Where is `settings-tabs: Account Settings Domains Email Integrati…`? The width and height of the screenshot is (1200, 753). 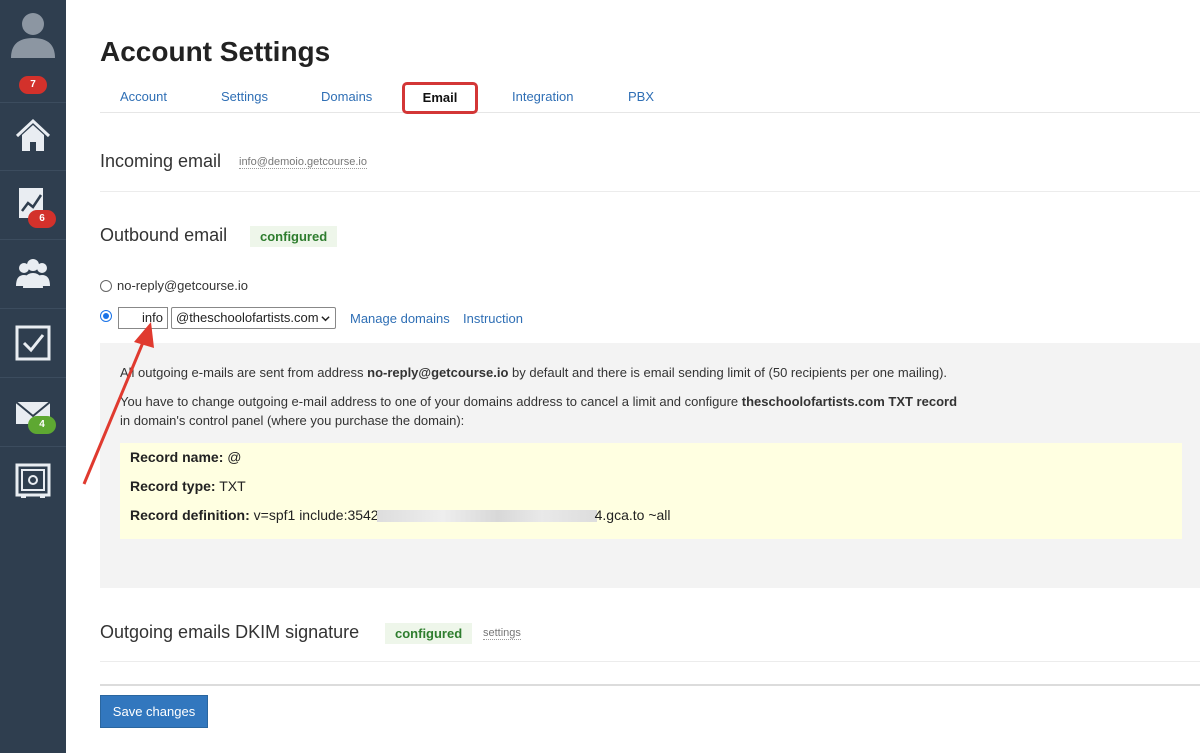 settings-tabs: Account Settings Domains Email Integrati… is located at coordinates (650, 97).